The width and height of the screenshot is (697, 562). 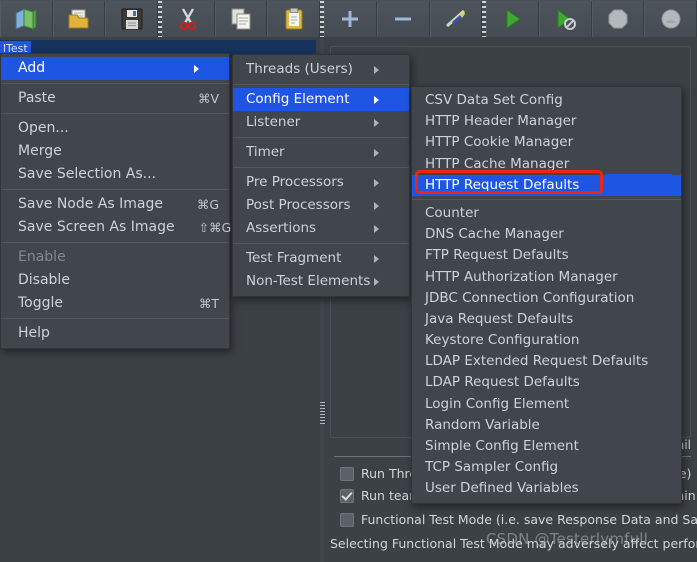 What do you see at coordinates (546, 425) in the screenshot?
I see `menu-item-random-variable: Random Variable` at bounding box center [546, 425].